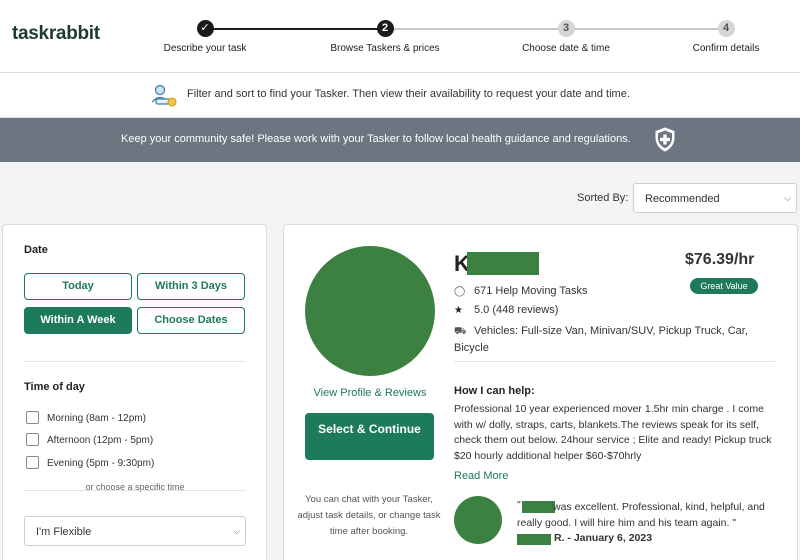 The image size is (800, 560). What do you see at coordinates (531, 291) in the screenshot?
I see `tasks-text: 671 Help Moving Tasks` at bounding box center [531, 291].